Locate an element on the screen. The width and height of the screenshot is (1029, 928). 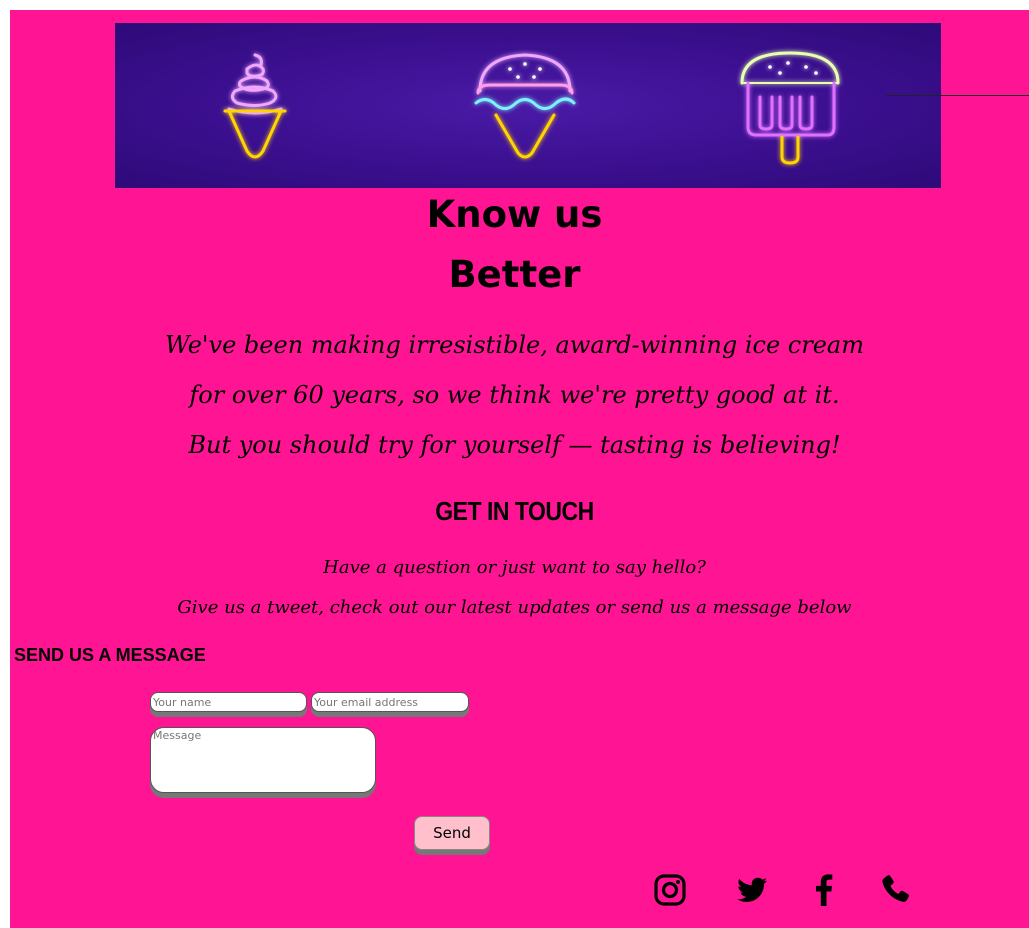
page-title-line-1: Know us is located at coordinates (514, 214).